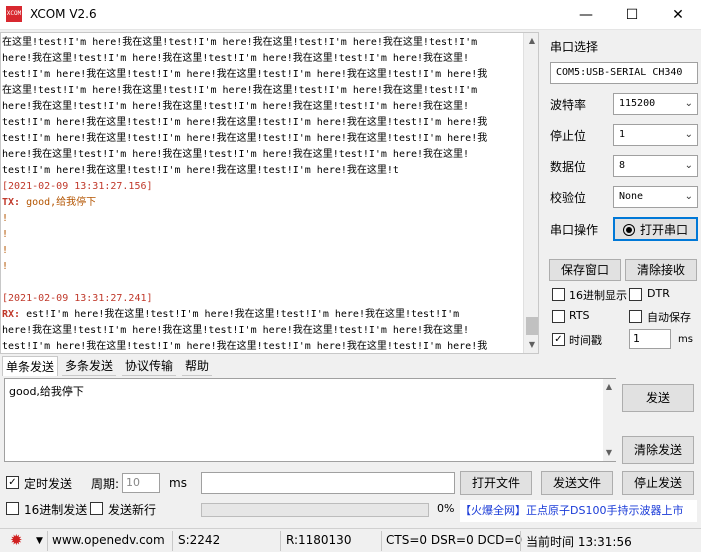  I want to click on open-port-label: 打开串口, so click(663, 230).